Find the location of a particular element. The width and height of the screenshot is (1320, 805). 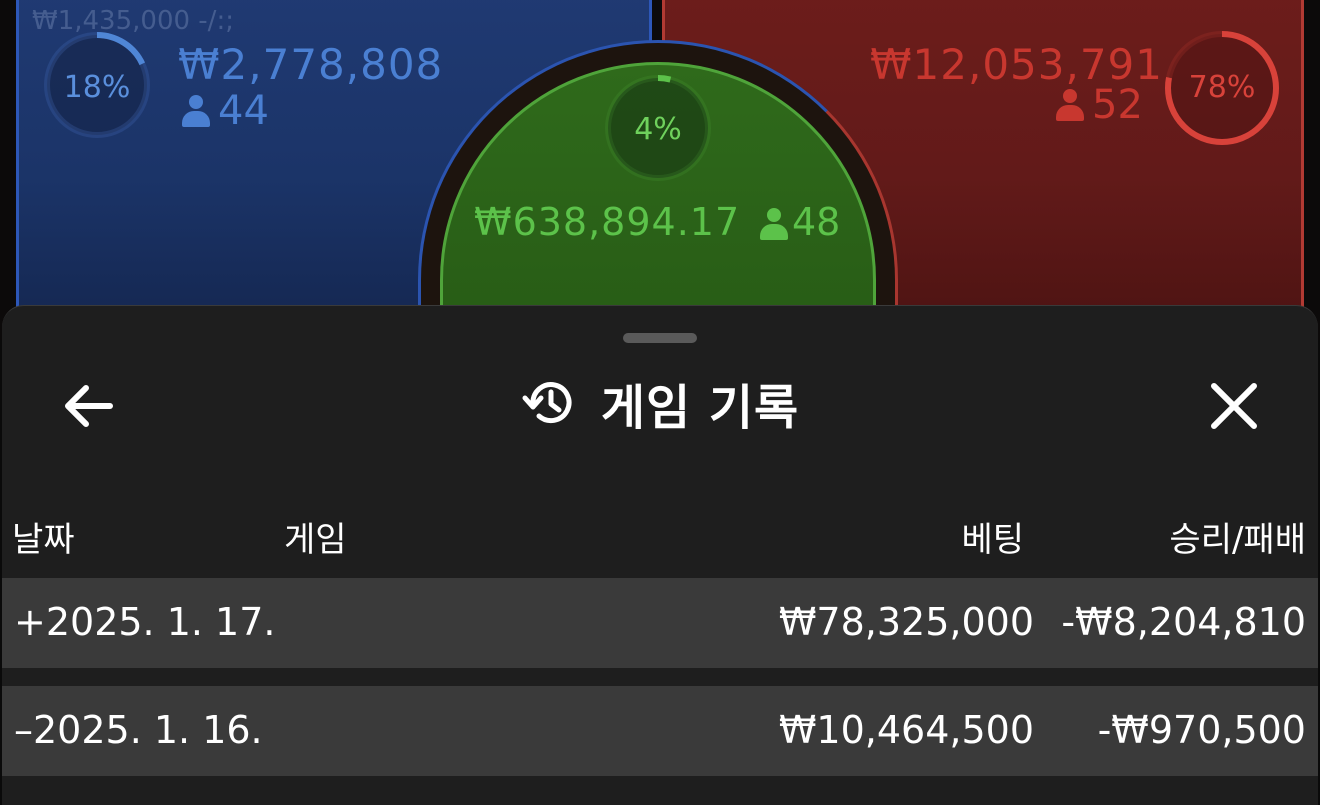

row-result: -₩970,500 is located at coordinates (1201, 730).